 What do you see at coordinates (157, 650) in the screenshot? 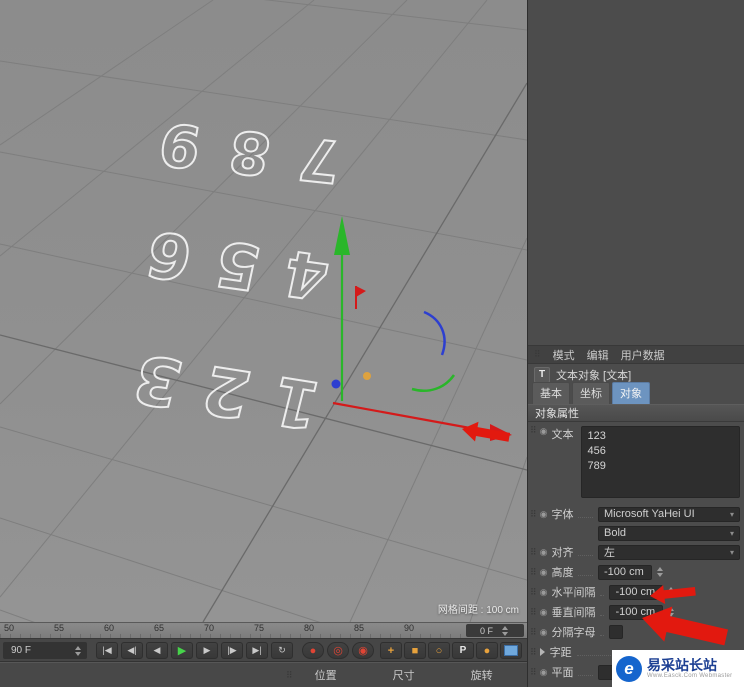
I see `previous-frame-button: ◀` at bounding box center [157, 650].